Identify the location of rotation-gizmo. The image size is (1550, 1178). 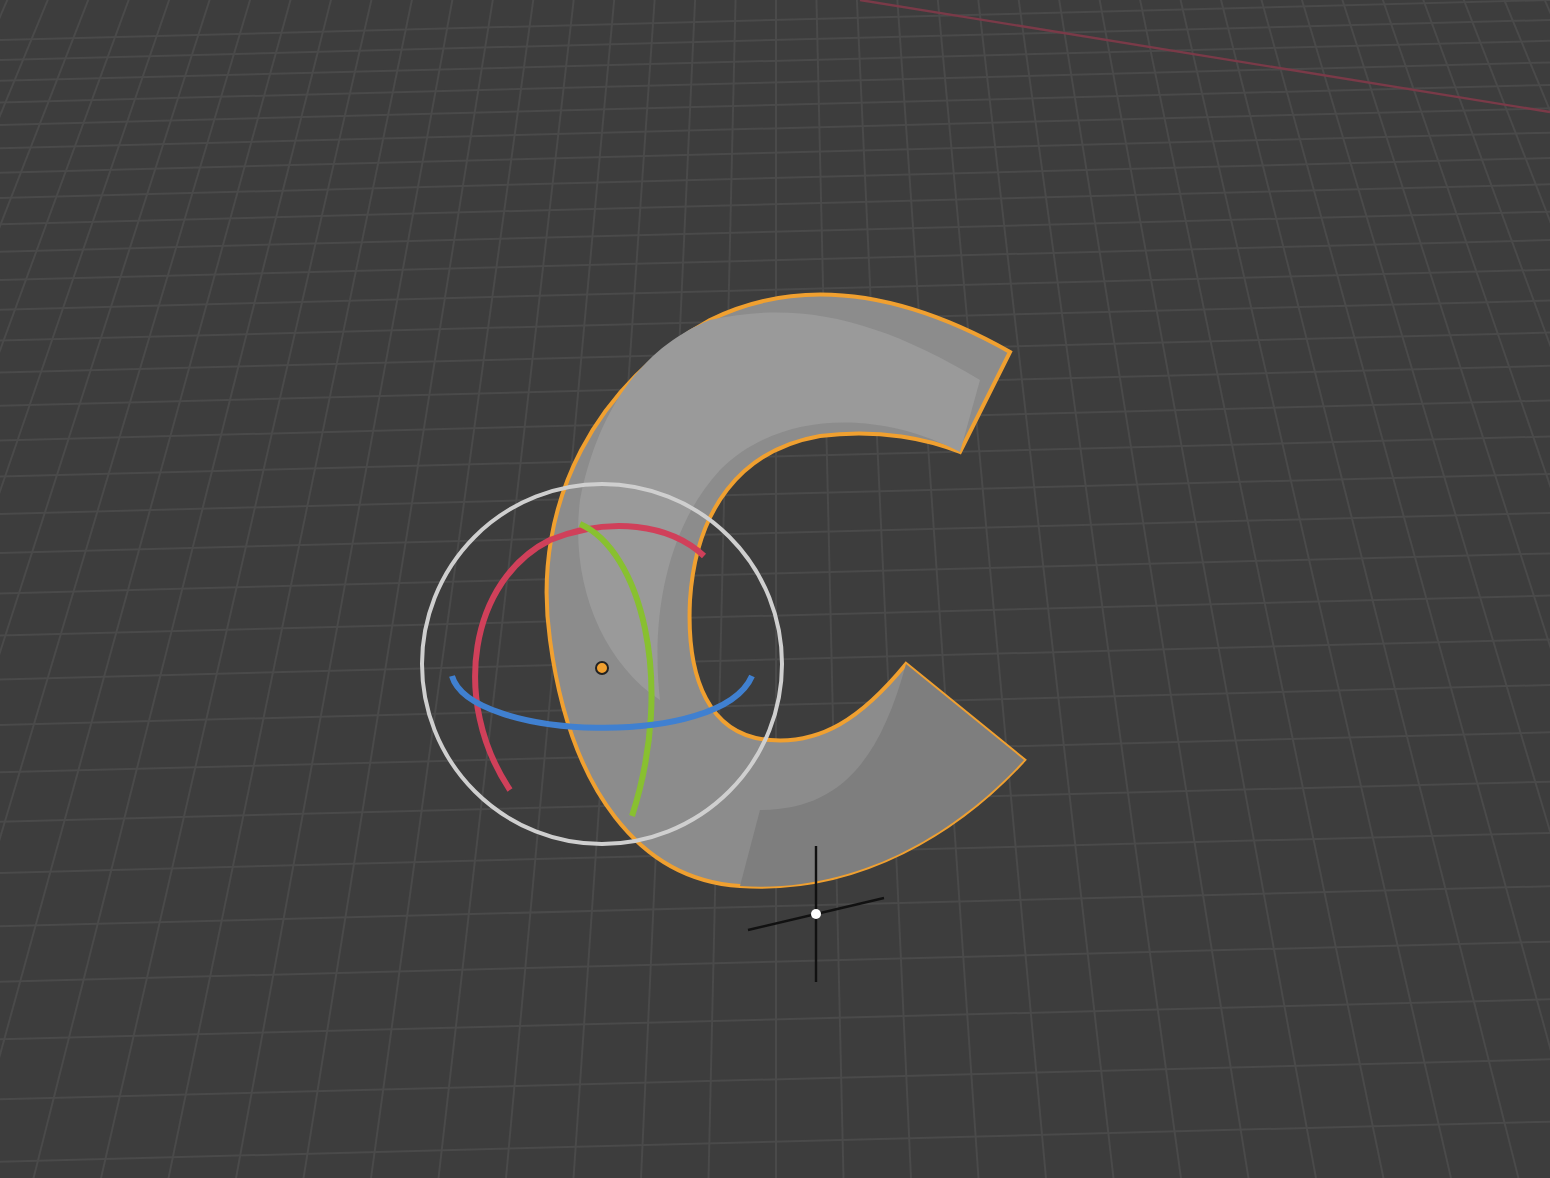
(602, 664).